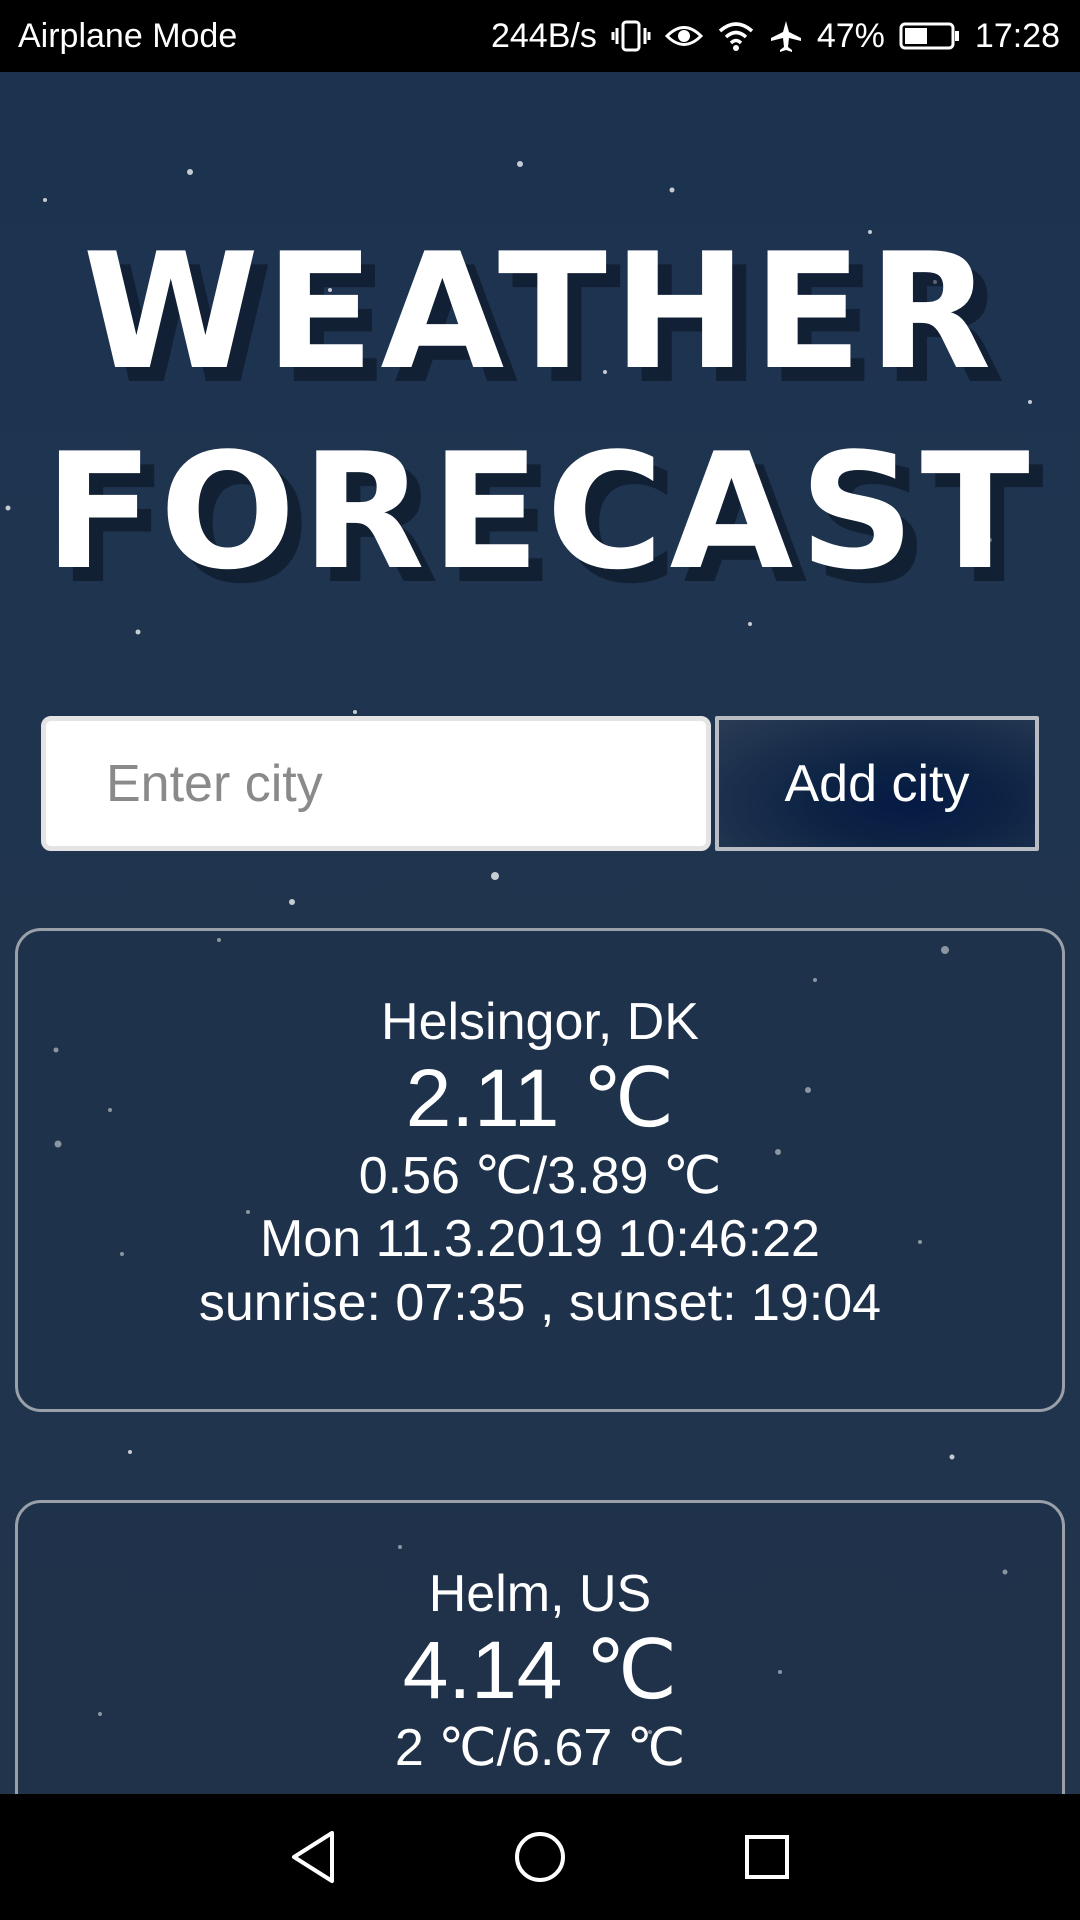 Image resolution: width=1080 pixels, height=1920 pixels. I want to click on airplane-mode-label: Airplane Mode, so click(128, 35).